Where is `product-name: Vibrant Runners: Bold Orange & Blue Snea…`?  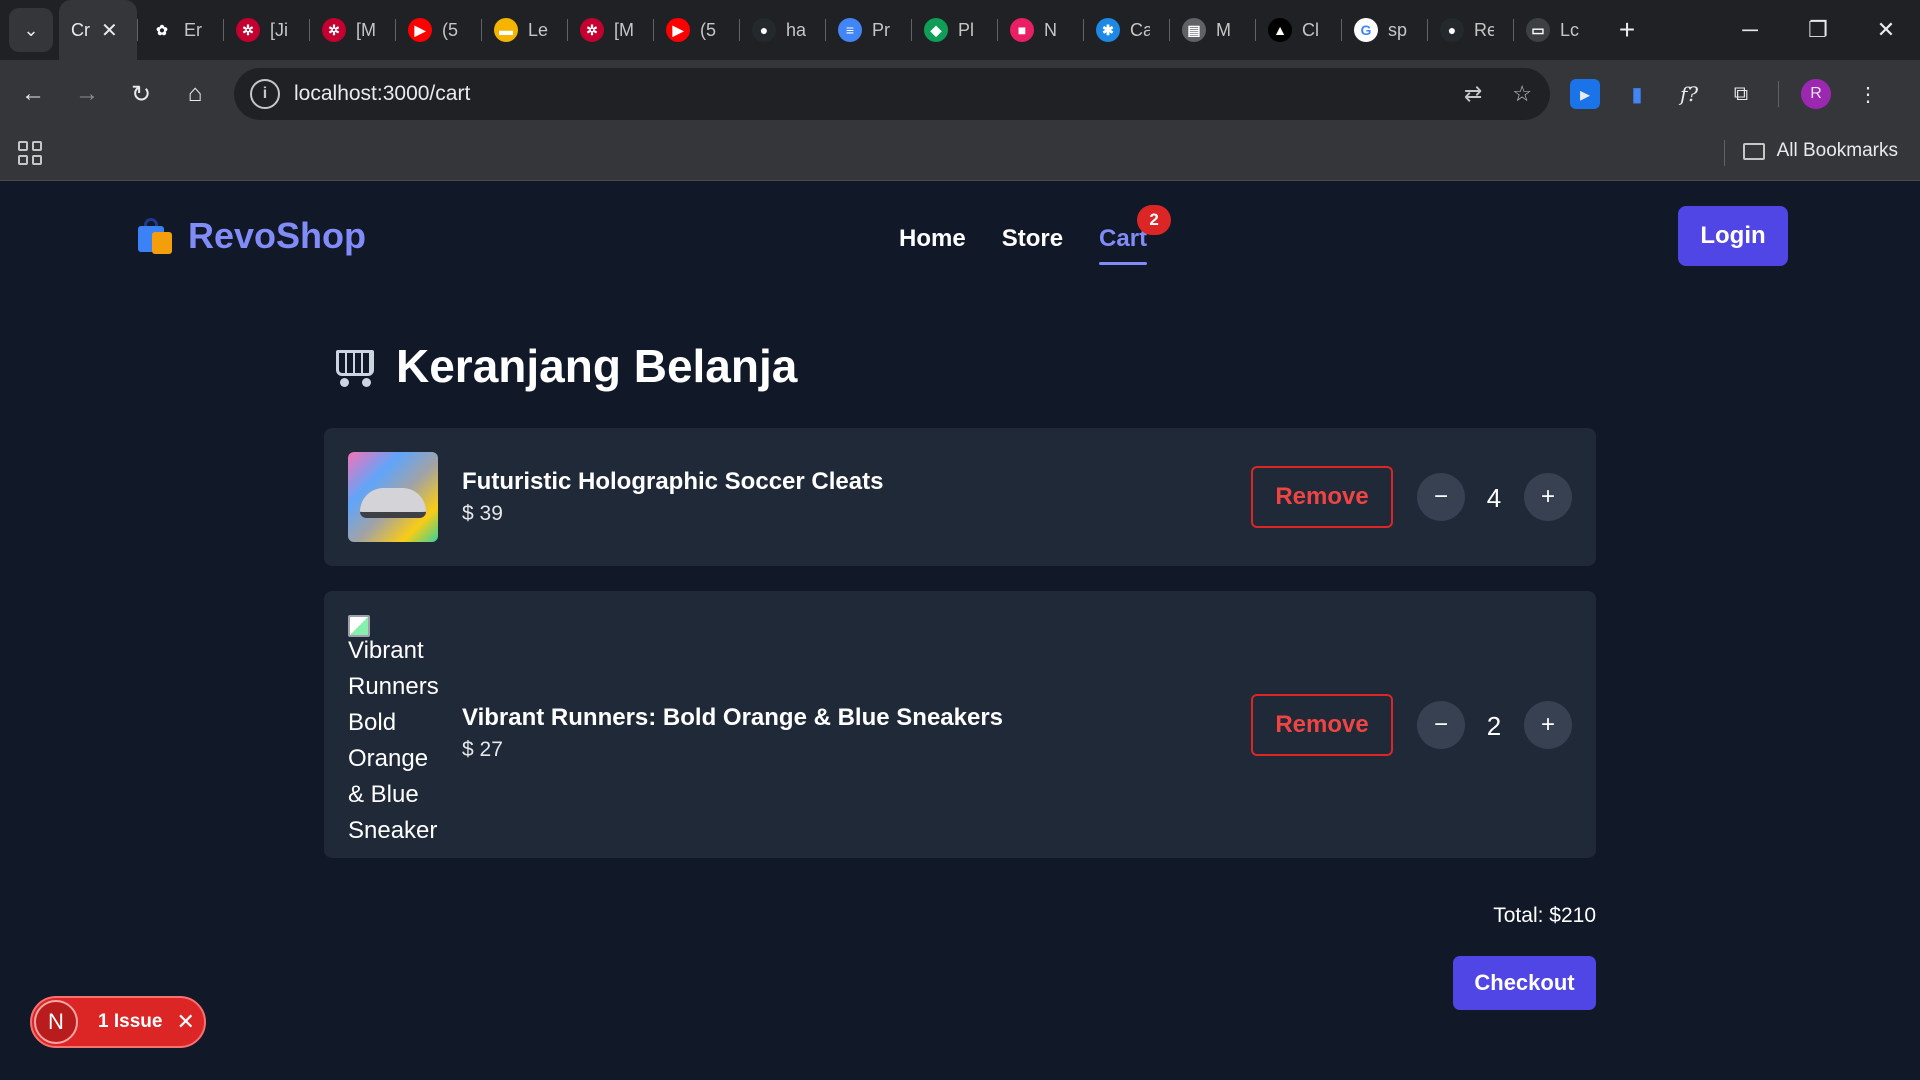 product-name: Vibrant Runners: Bold Orange & Blue Snea… is located at coordinates (733, 717).